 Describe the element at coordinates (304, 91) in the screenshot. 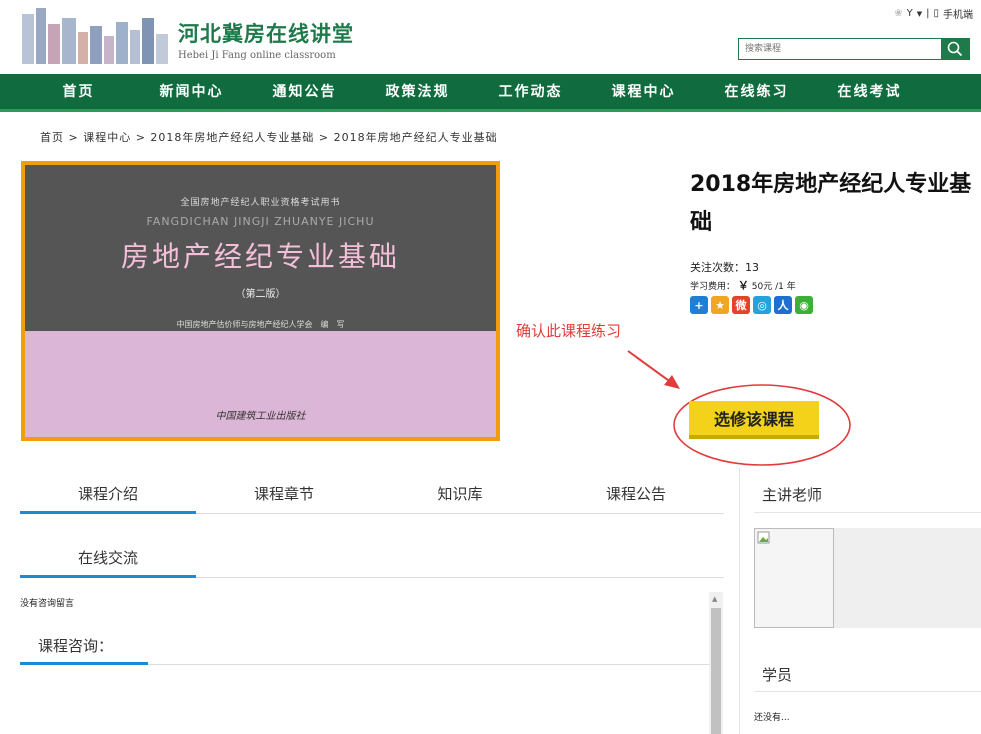

I see `nav-notices: 通知公告` at that location.